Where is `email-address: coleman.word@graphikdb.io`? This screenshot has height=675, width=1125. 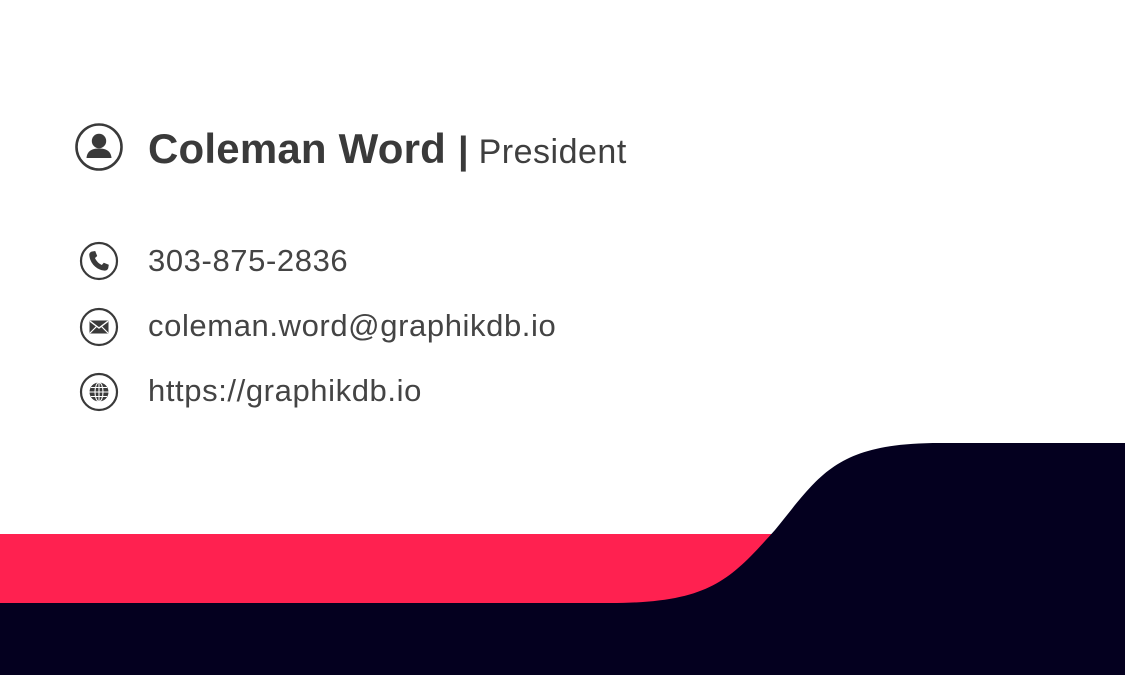 email-address: coleman.word@graphikdb.io is located at coordinates (352, 326).